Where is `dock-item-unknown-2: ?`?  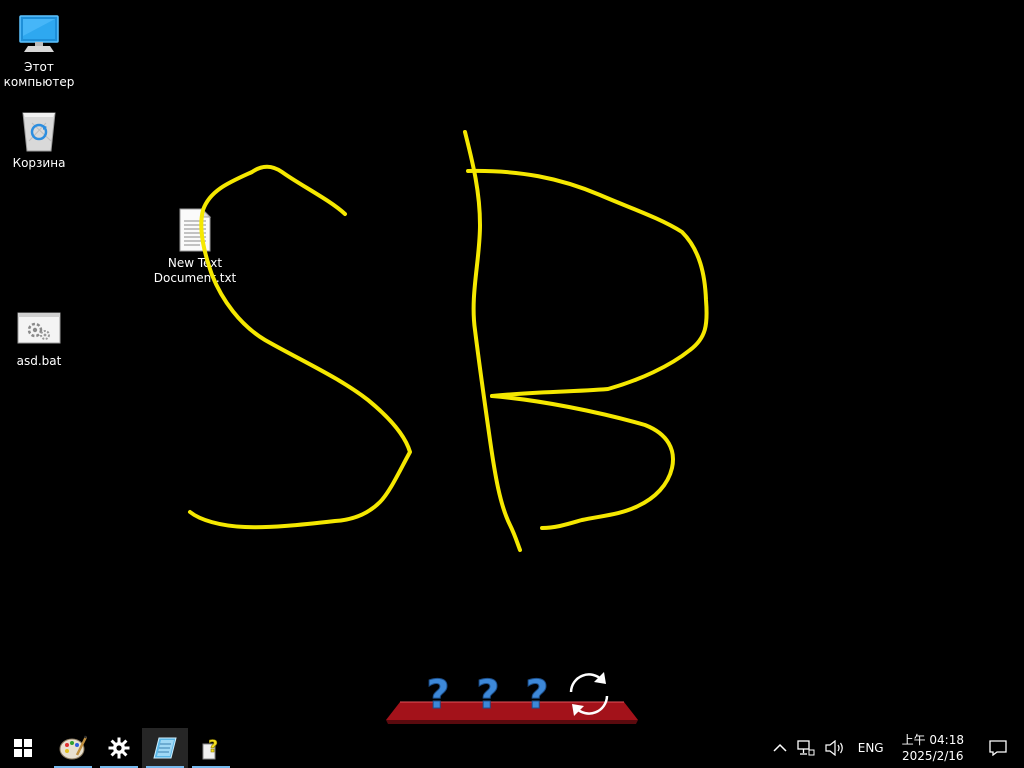 dock-item-unknown-2: ? is located at coordinates (488, 694).